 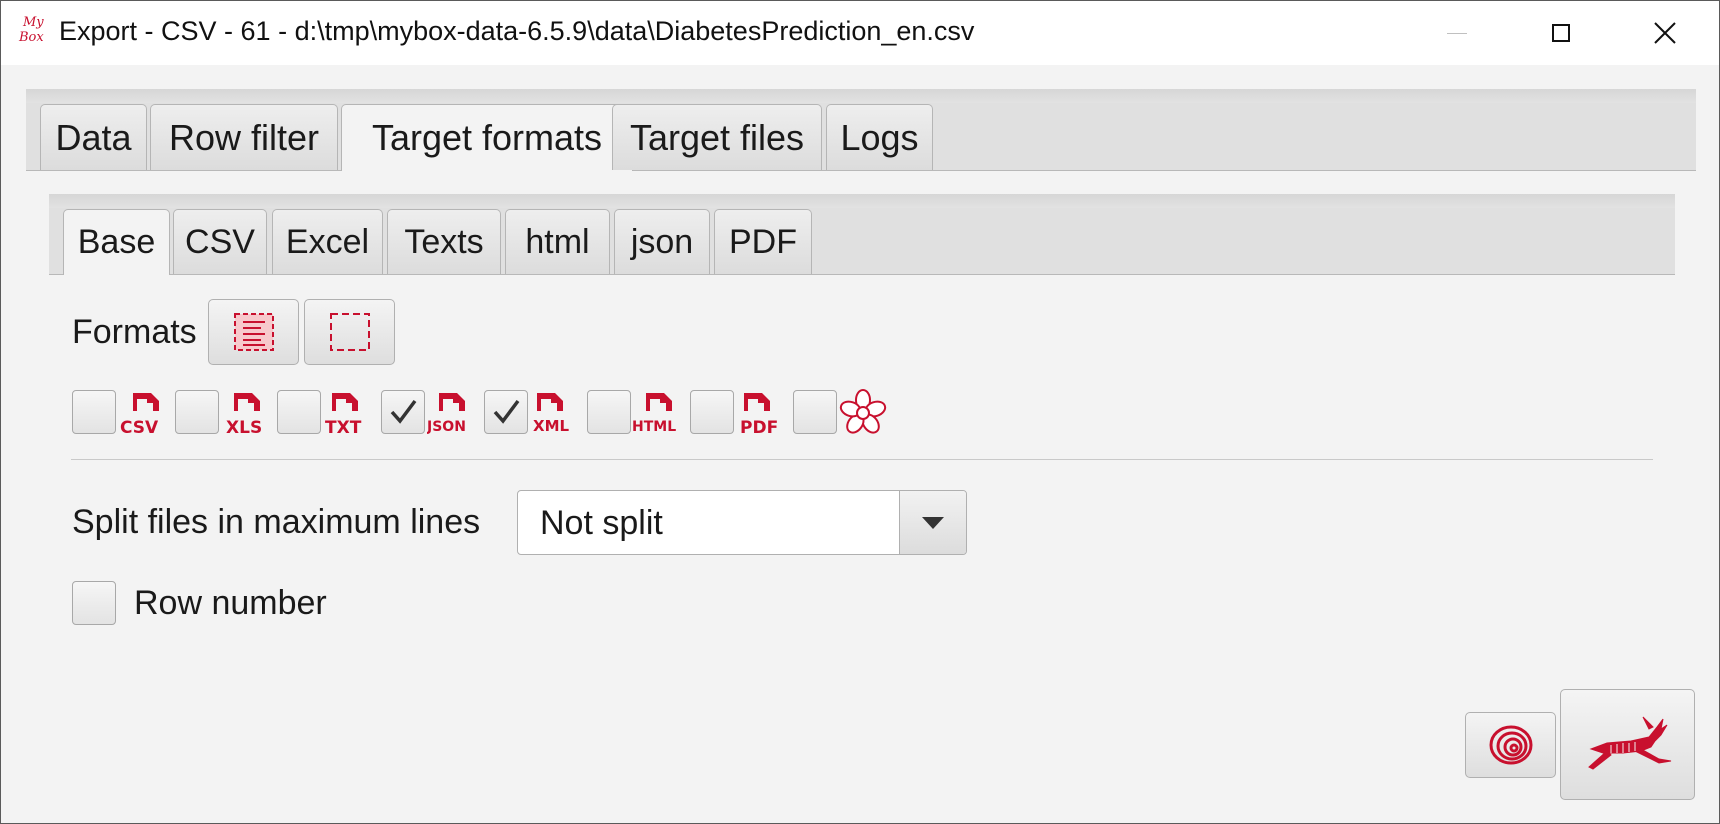 What do you see at coordinates (662, 241) in the screenshot?
I see `tab-json: json` at bounding box center [662, 241].